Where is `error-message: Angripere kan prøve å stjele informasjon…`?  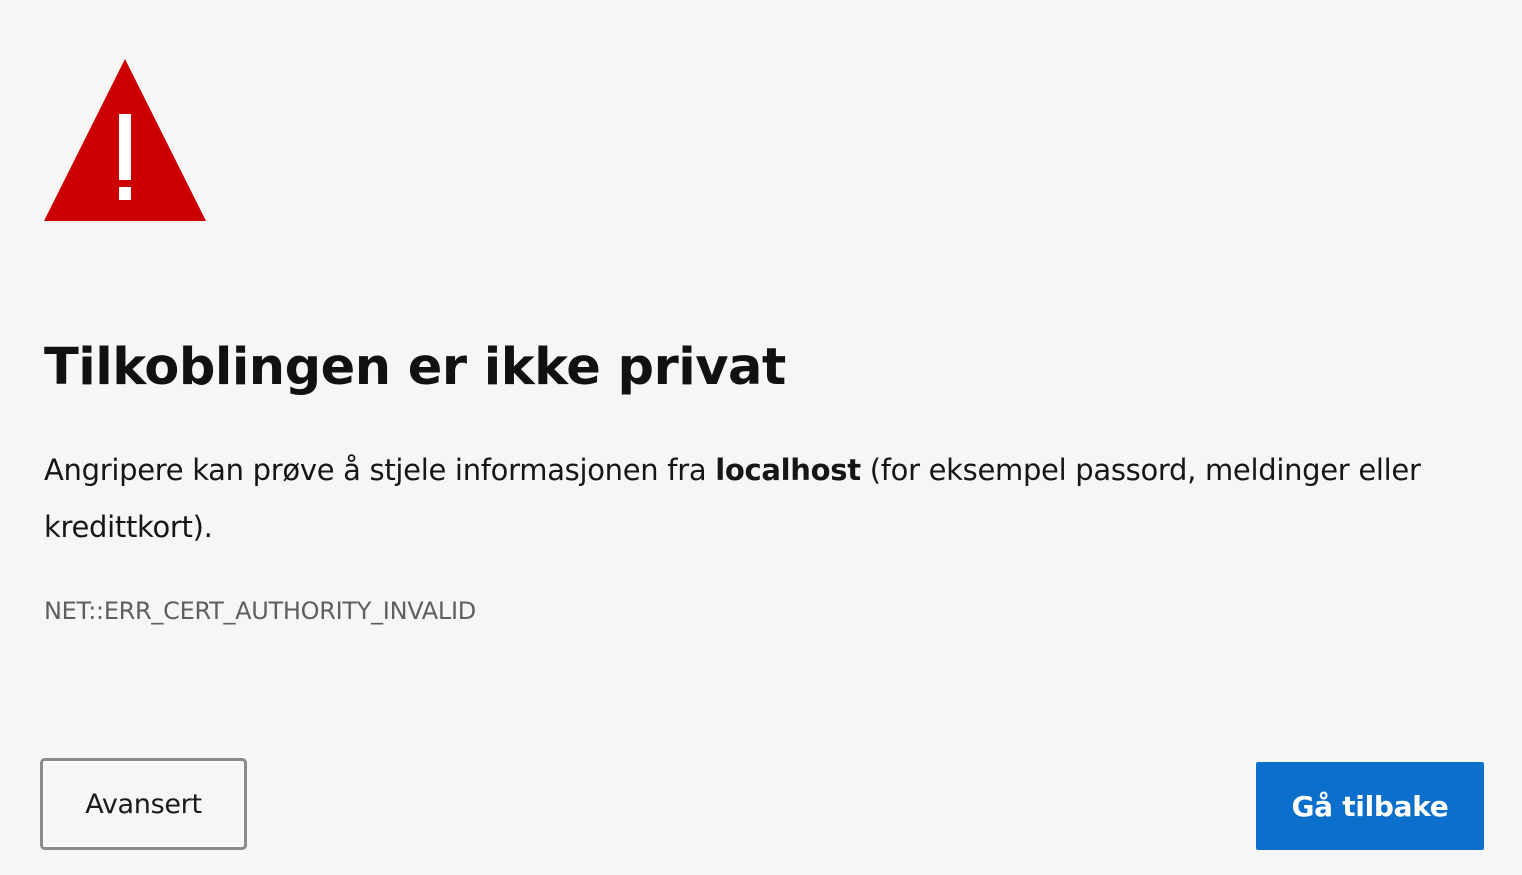 error-message: Angripere kan prøve å stjele informasjon… is located at coordinates (764, 499).